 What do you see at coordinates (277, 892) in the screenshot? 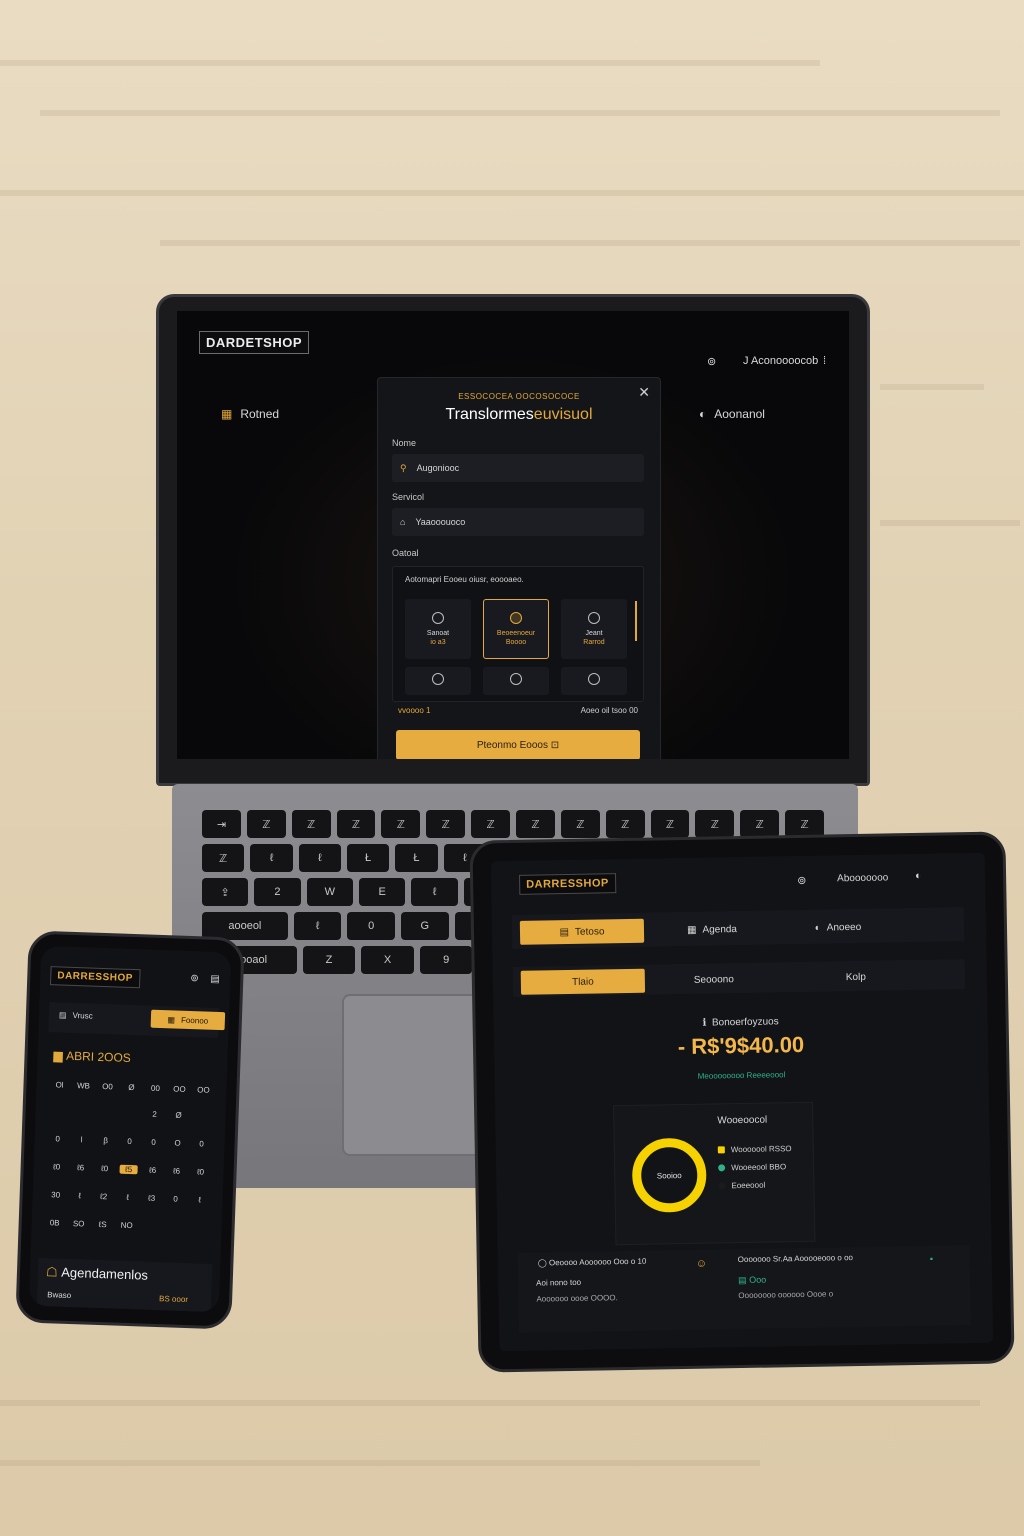
I see `keyboard-key: 2` at bounding box center [277, 892].